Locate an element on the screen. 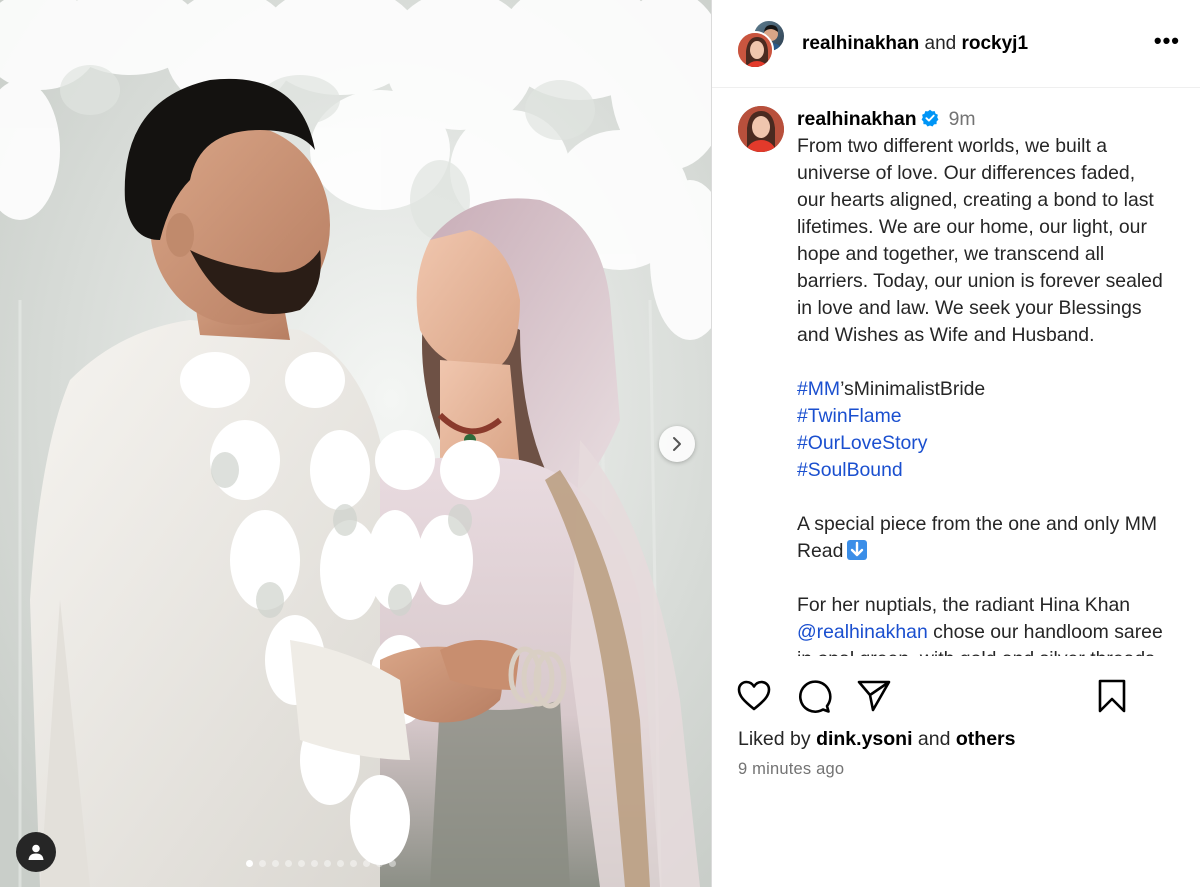 The height and width of the screenshot is (887, 1200). caption-line: hope and together, we transcend all is located at coordinates (951, 254).